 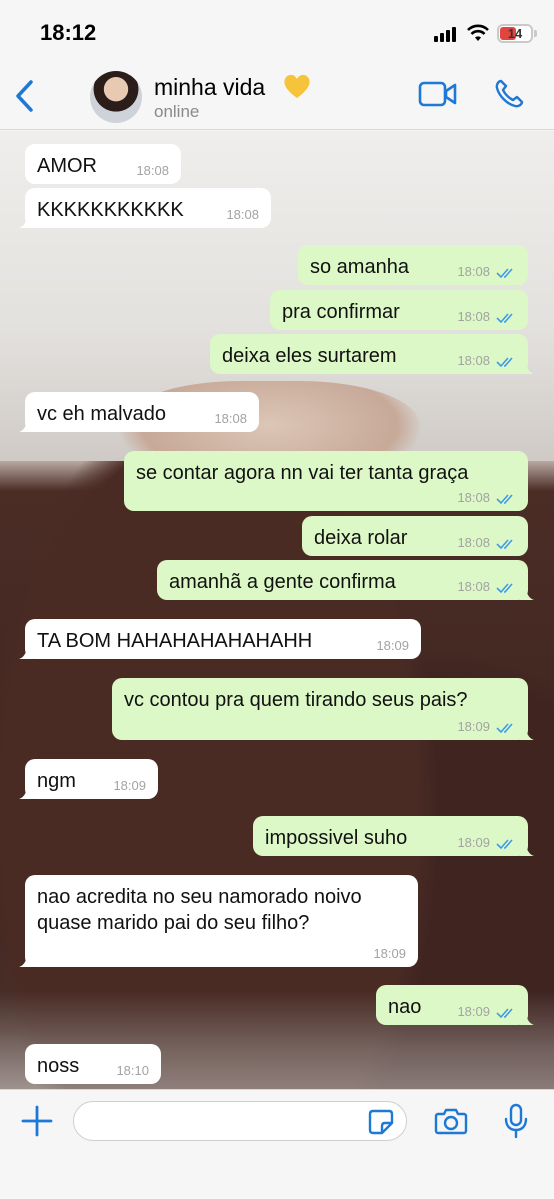 I want to click on message-text: nao, so click(x=405, y=1007).